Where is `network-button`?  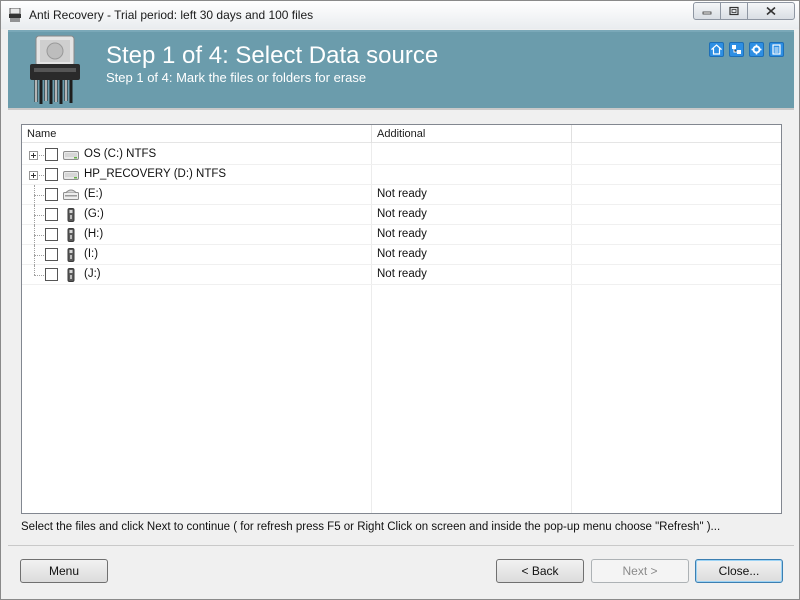
network-button is located at coordinates (736, 49).